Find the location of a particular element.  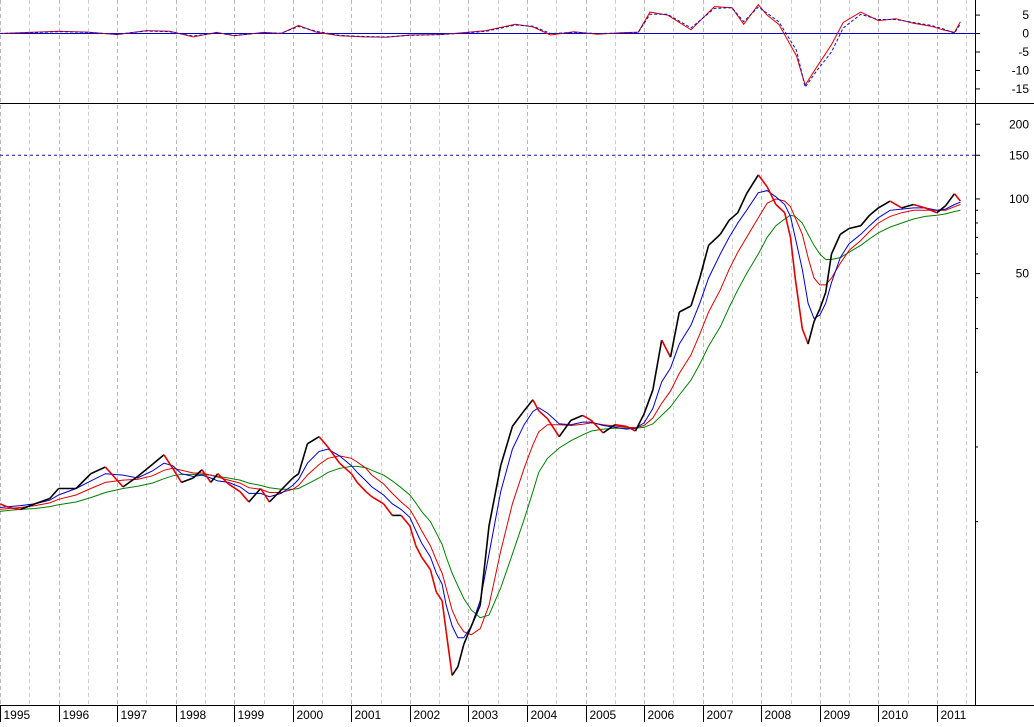

x-tick-label-2008: 2008 is located at coordinates (778, 715).